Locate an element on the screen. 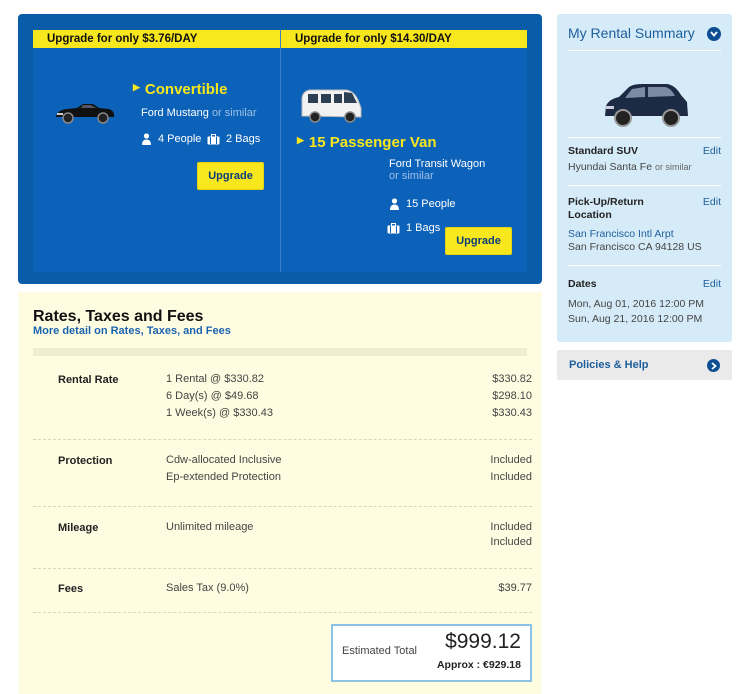  estimated-total-approx: Approx : €929.18 is located at coordinates (478, 665).